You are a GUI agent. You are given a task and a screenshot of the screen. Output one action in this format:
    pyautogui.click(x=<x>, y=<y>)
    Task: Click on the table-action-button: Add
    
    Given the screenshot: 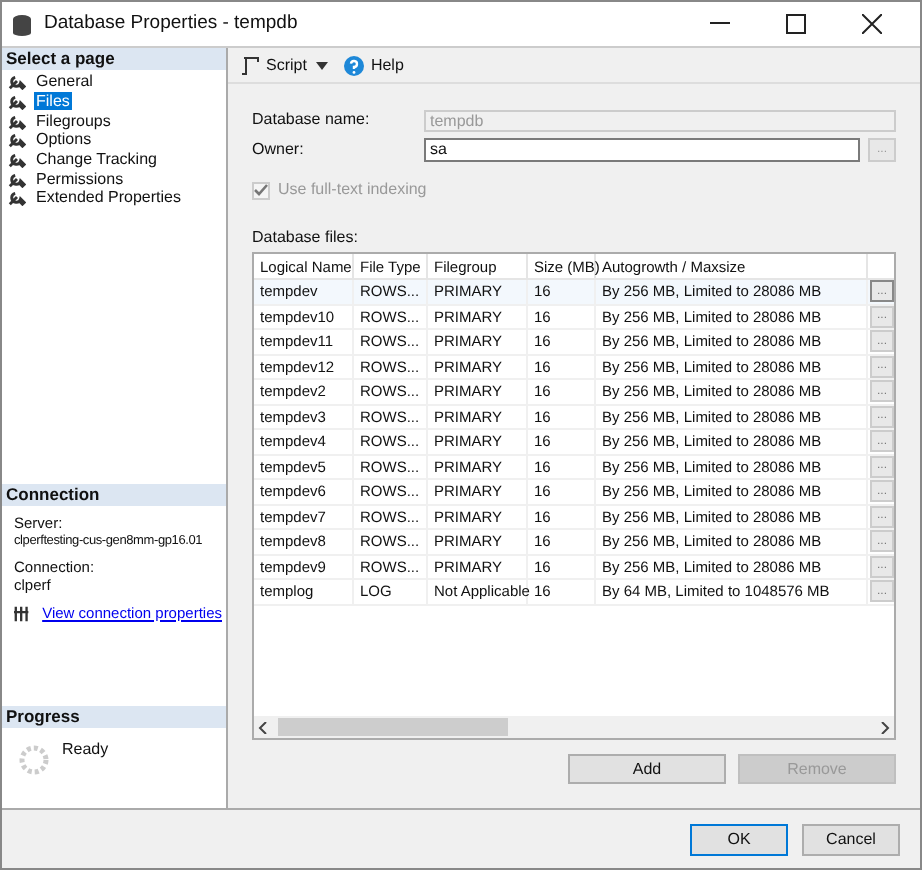 What is the action you would take?
    pyautogui.click(x=647, y=769)
    